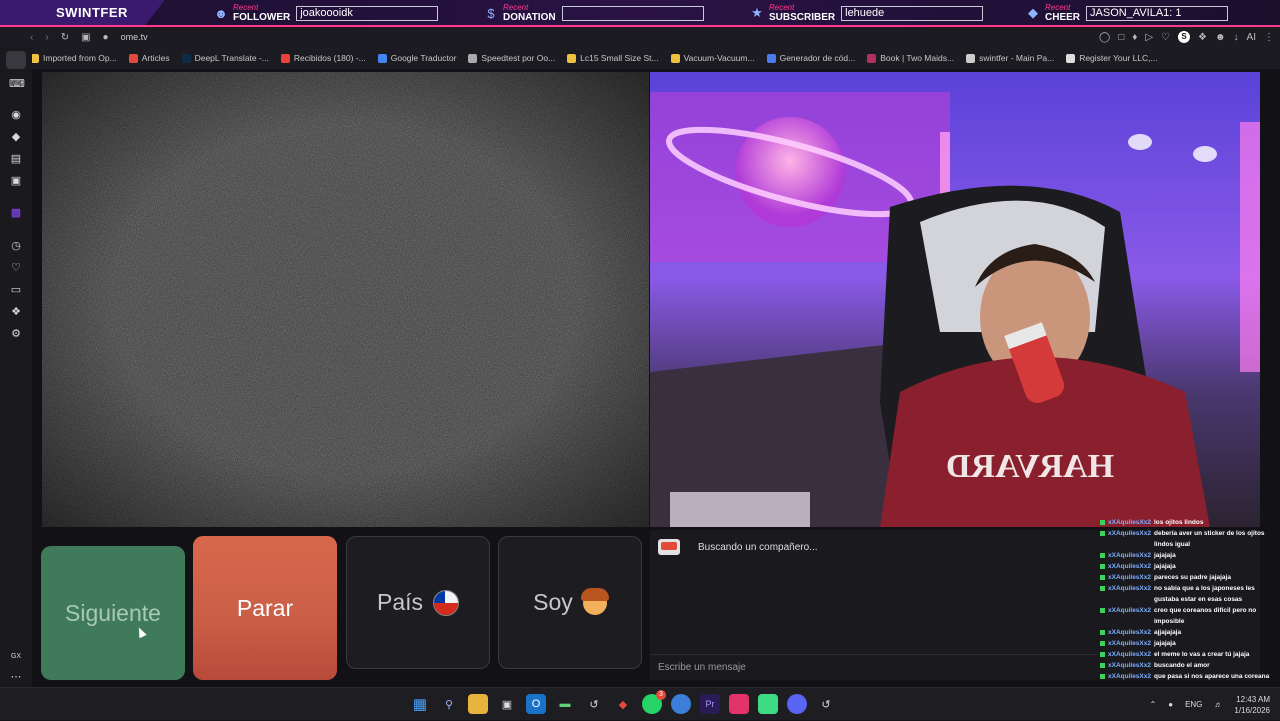  I want to click on volume-icon: ♬, so click(1218, 704).